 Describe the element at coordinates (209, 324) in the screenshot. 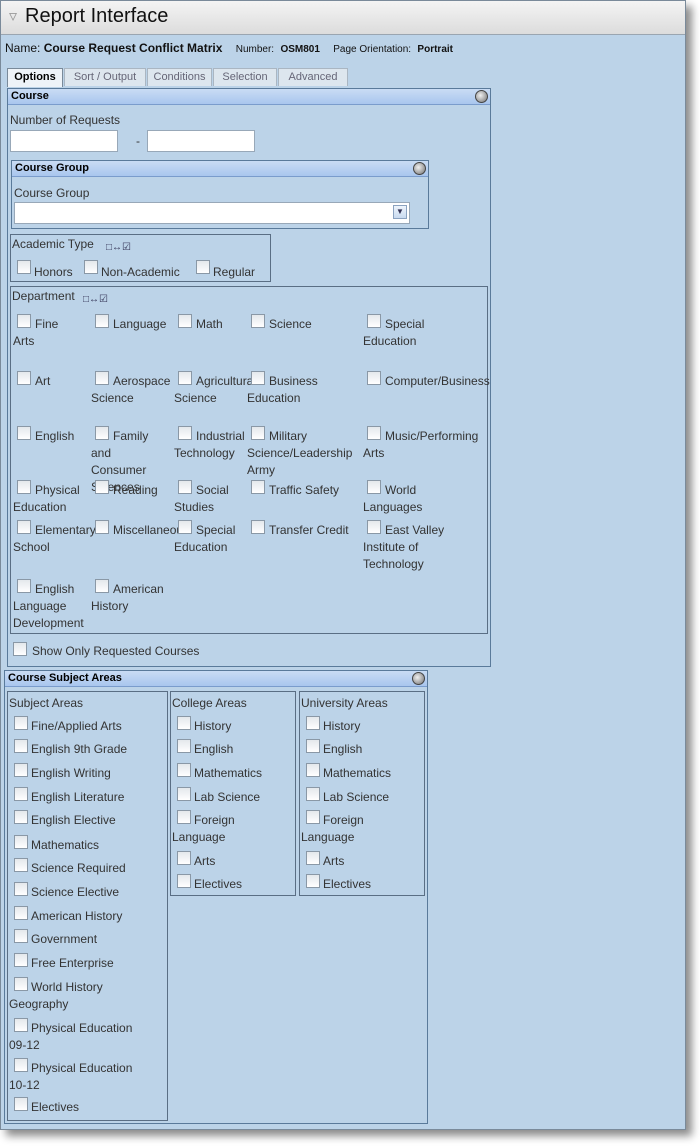

I see `department-option: Math` at that location.